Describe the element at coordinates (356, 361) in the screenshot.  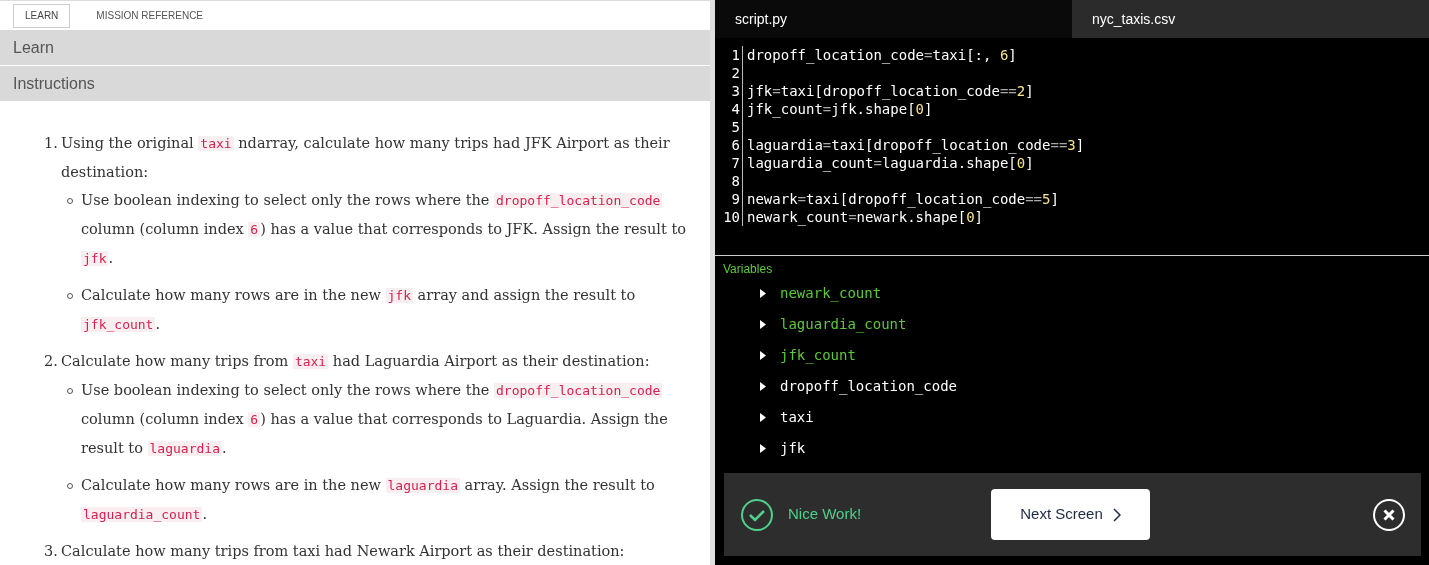
I see `instruction-text: Calculate how many trips from taxi had Laguardia Airport as their destination:` at that location.